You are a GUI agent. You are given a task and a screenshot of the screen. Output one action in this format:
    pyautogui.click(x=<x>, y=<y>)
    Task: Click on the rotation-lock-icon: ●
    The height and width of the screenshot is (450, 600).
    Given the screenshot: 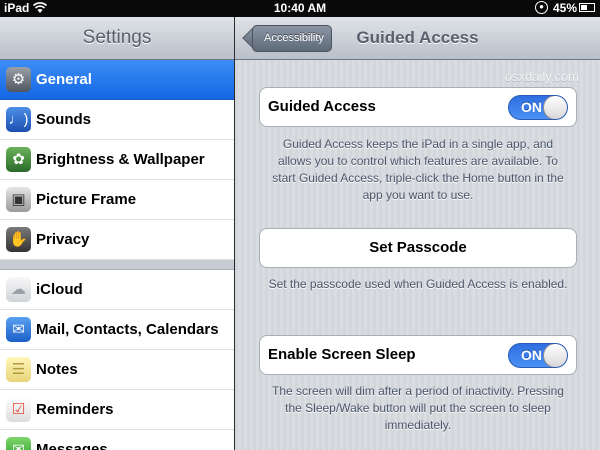 What is the action you would take?
    pyautogui.click(x=541, y=7)
    